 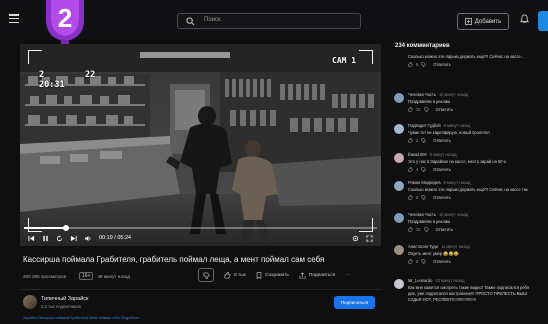 I want to click on comment-author-name: Подводит Гудбой, so click(x=424, y=125).